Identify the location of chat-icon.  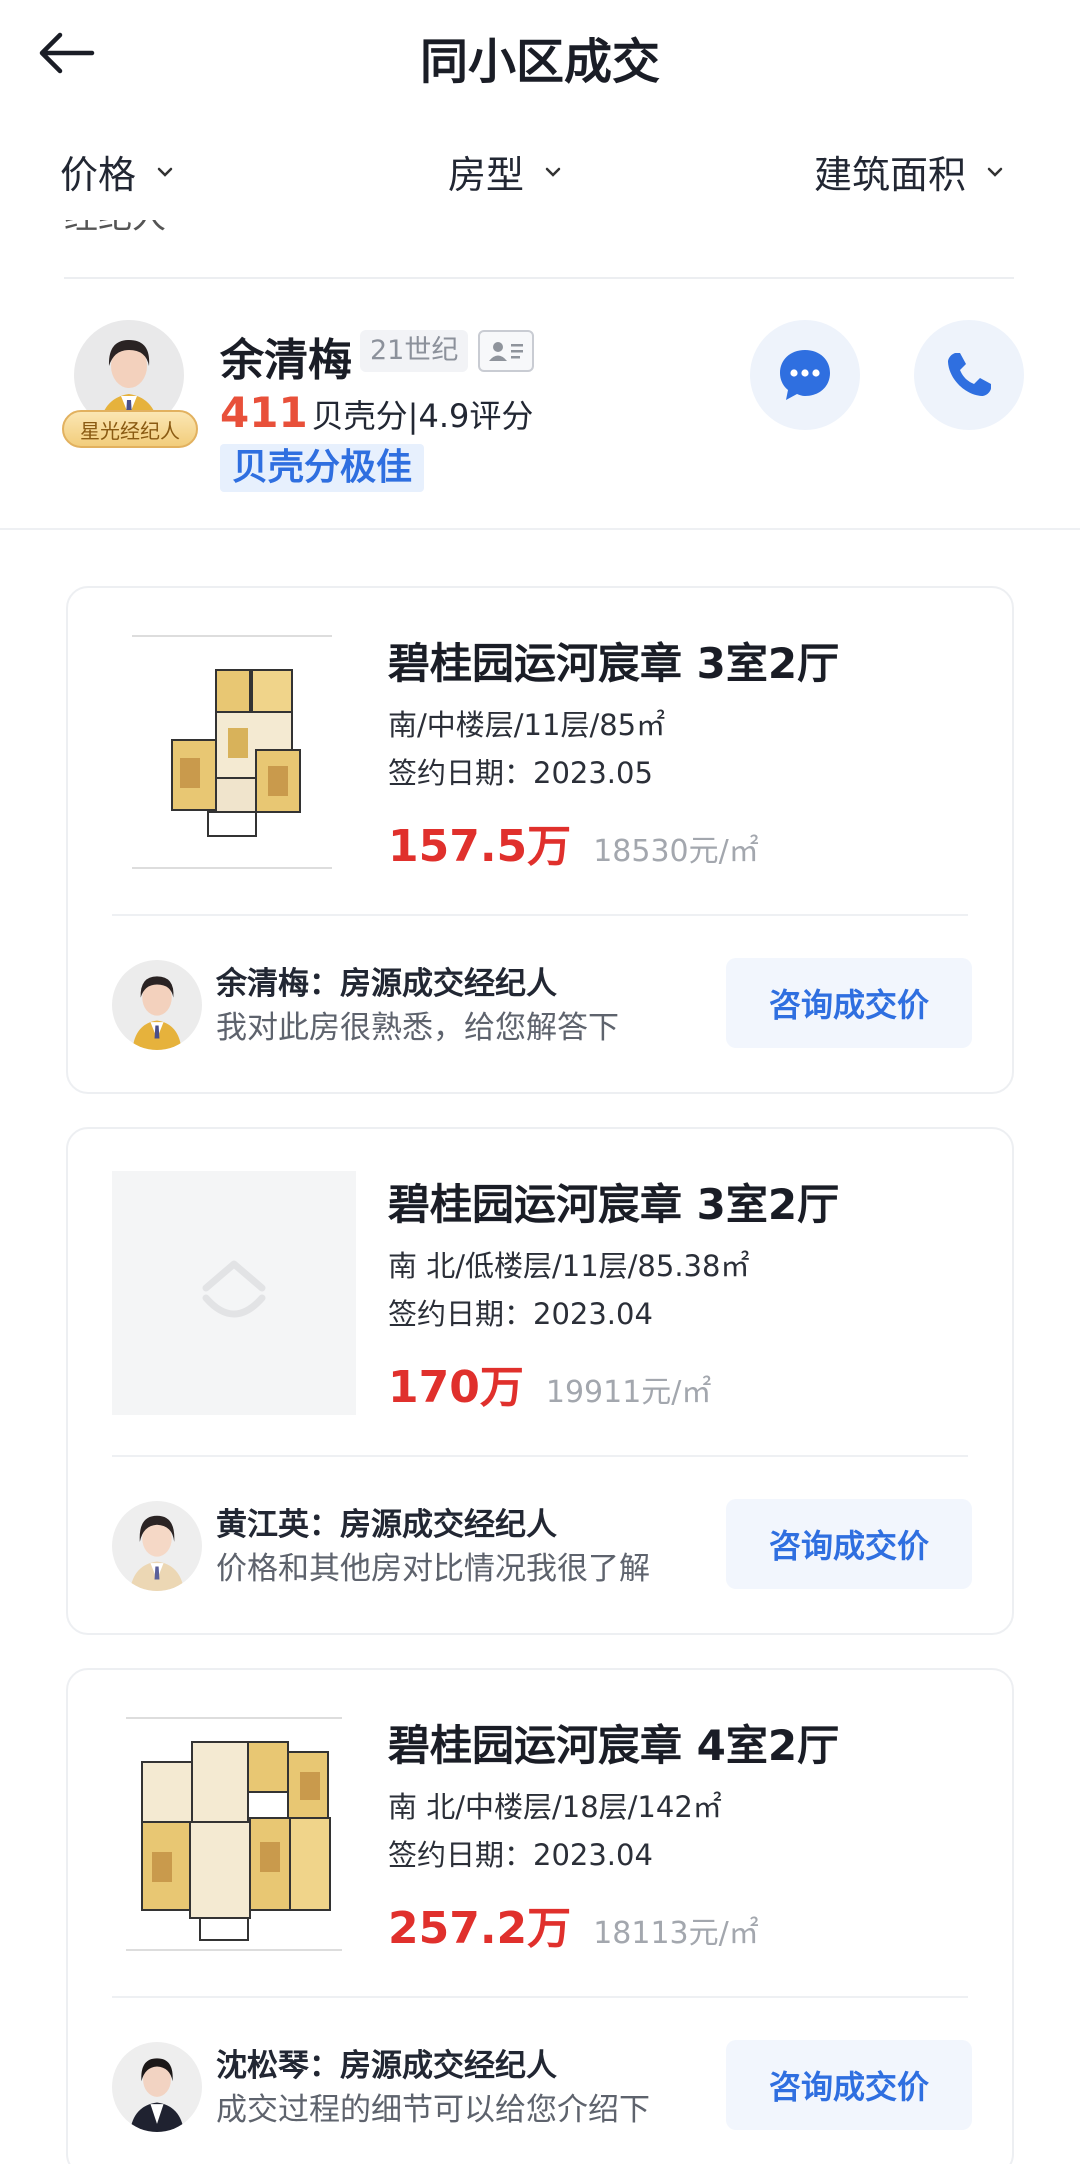
(805, 375).